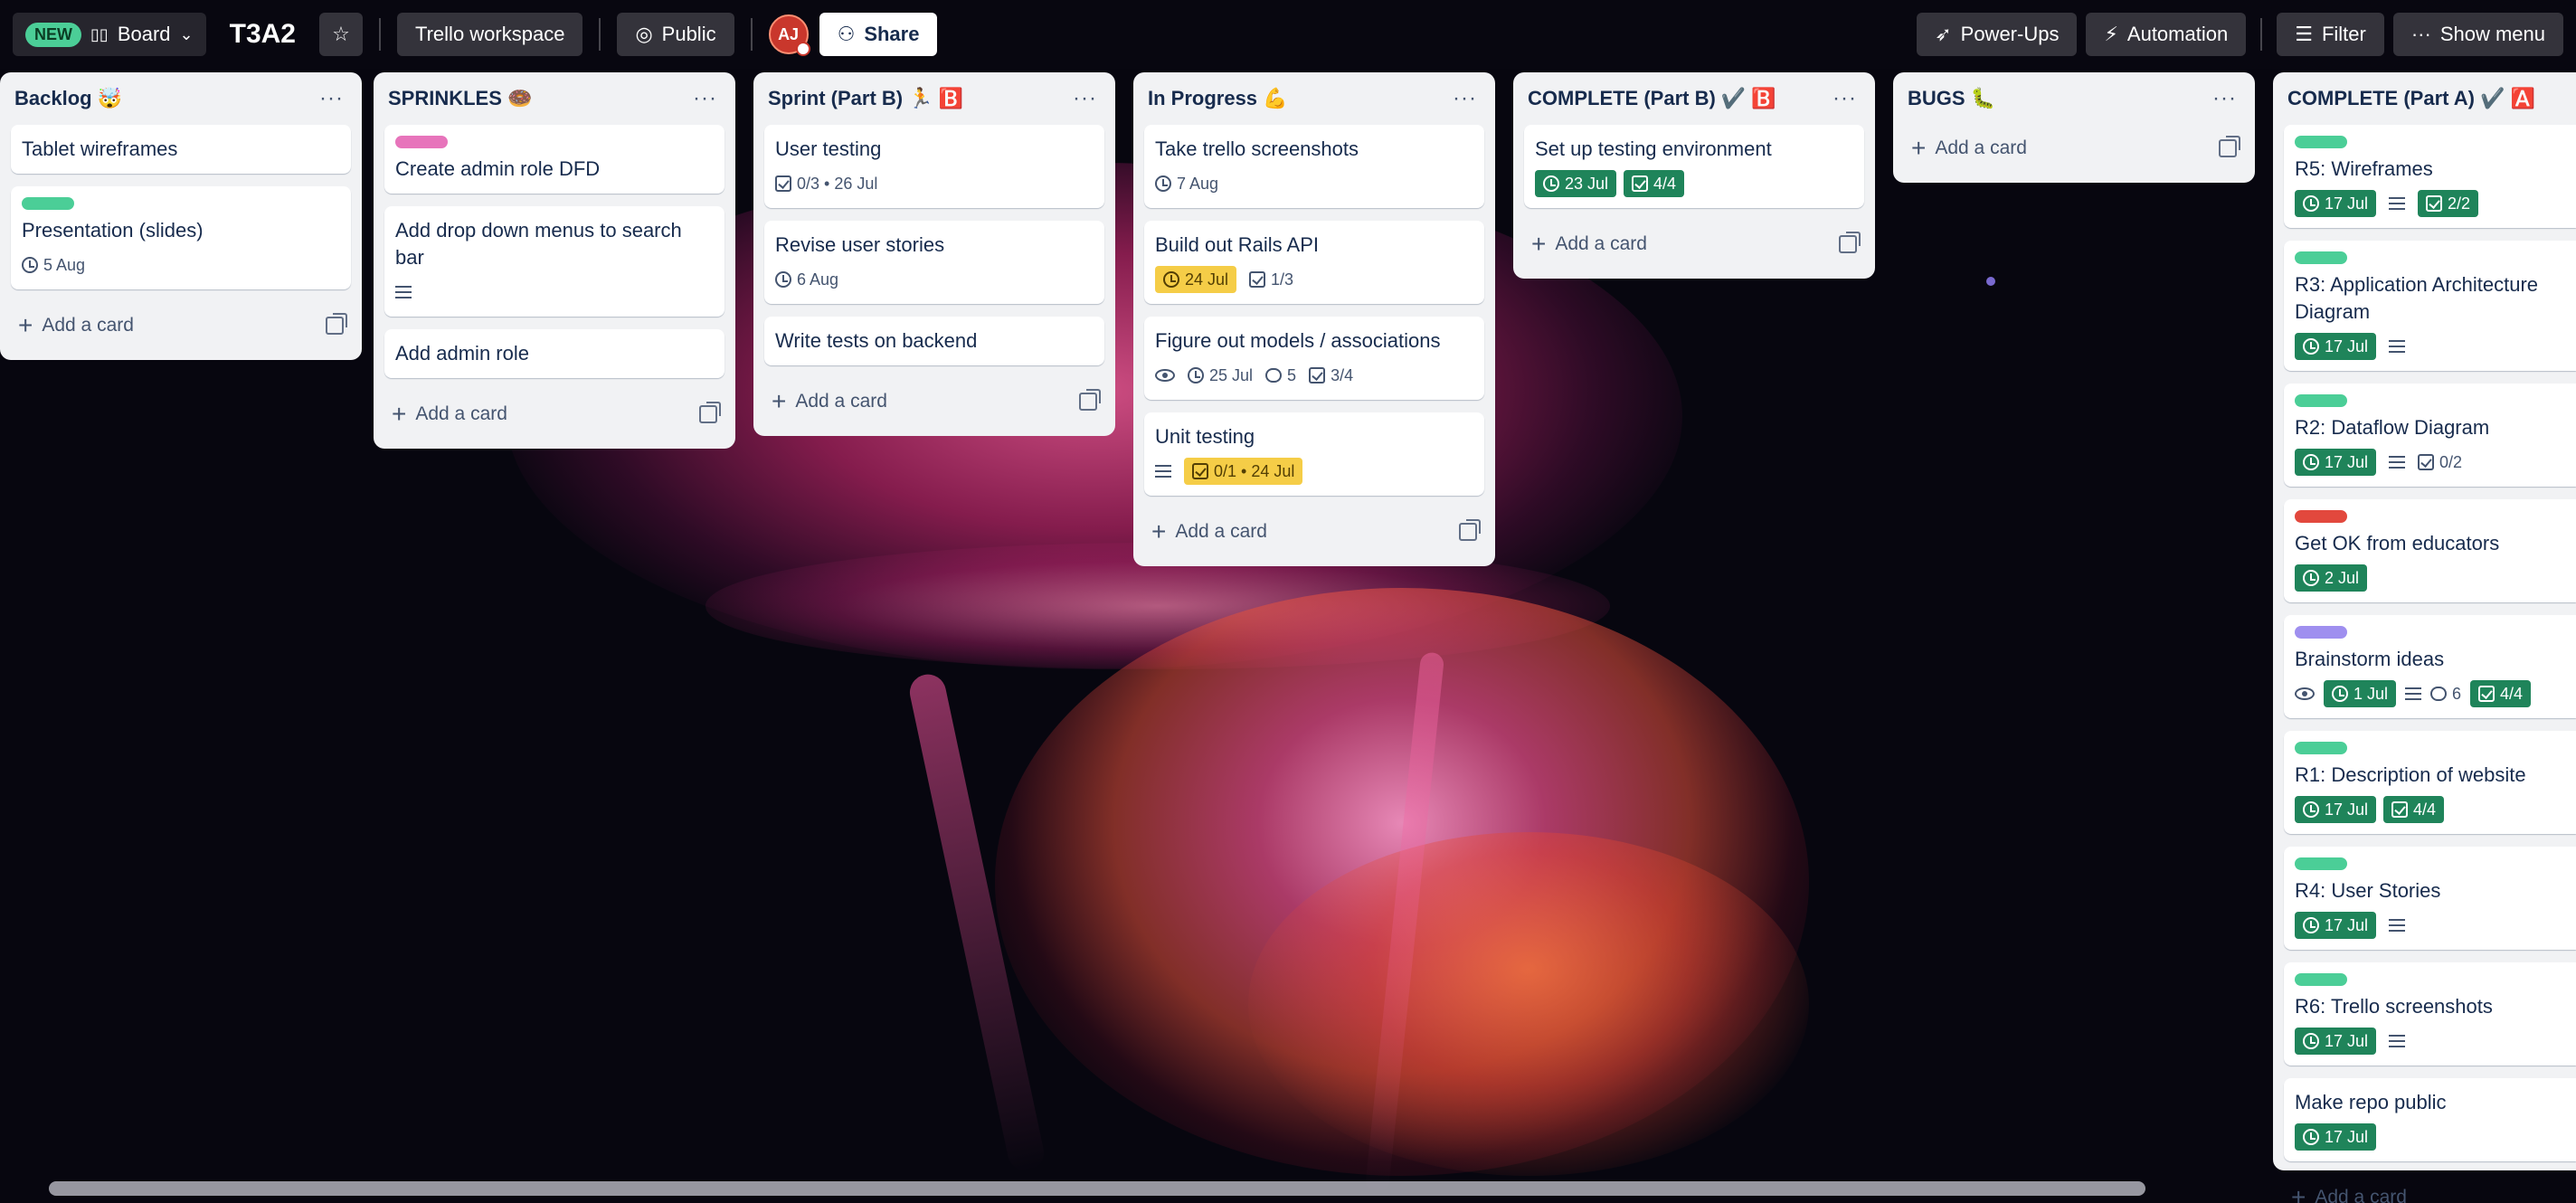 Image resolution: width=2576 pixels, height=1203 pixels. Describe the element at coordinates (554, 261) in the screenshot. I see `card: Add drop down menus to search bar` at that location.